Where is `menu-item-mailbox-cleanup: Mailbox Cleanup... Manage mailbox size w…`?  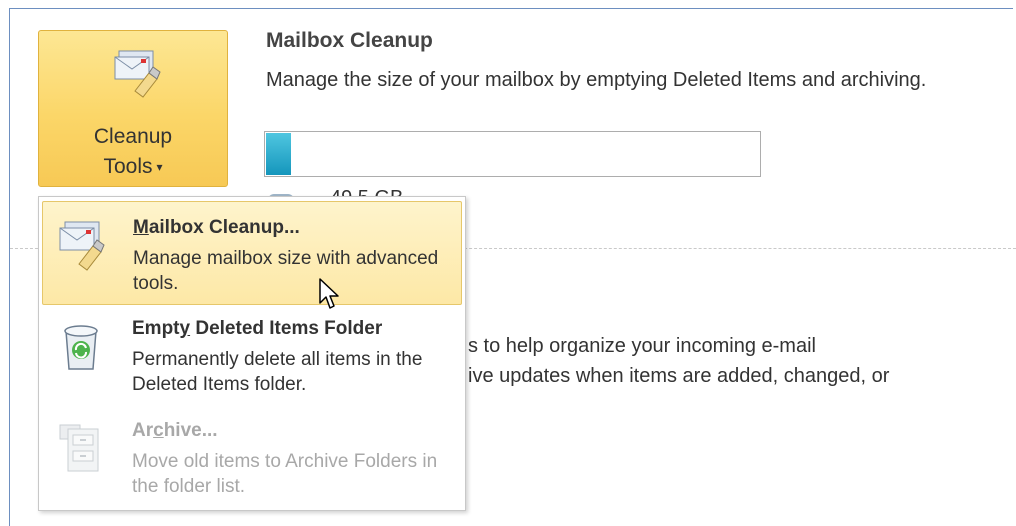
menu-item-mailbox-cleanup: Mailbox Cleanup... Manage mailbox size w… is located at coordinates (252, 253).